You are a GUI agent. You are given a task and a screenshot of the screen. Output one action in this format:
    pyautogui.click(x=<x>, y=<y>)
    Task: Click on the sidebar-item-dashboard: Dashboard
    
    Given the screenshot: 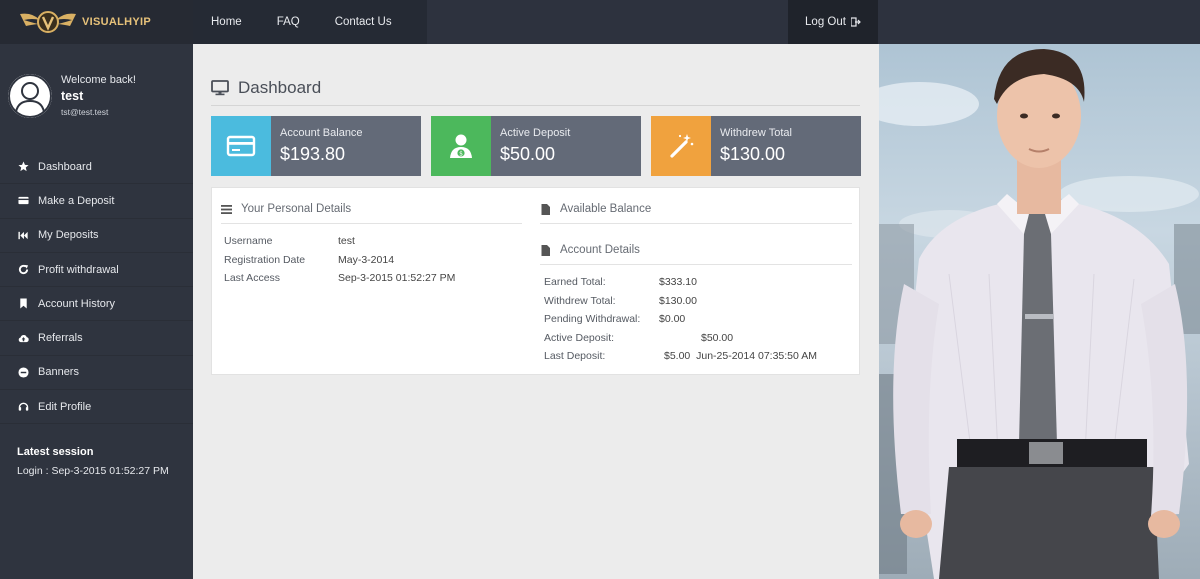 What is the action you would take?
    pyautogui.click(x=96, y=167)
    